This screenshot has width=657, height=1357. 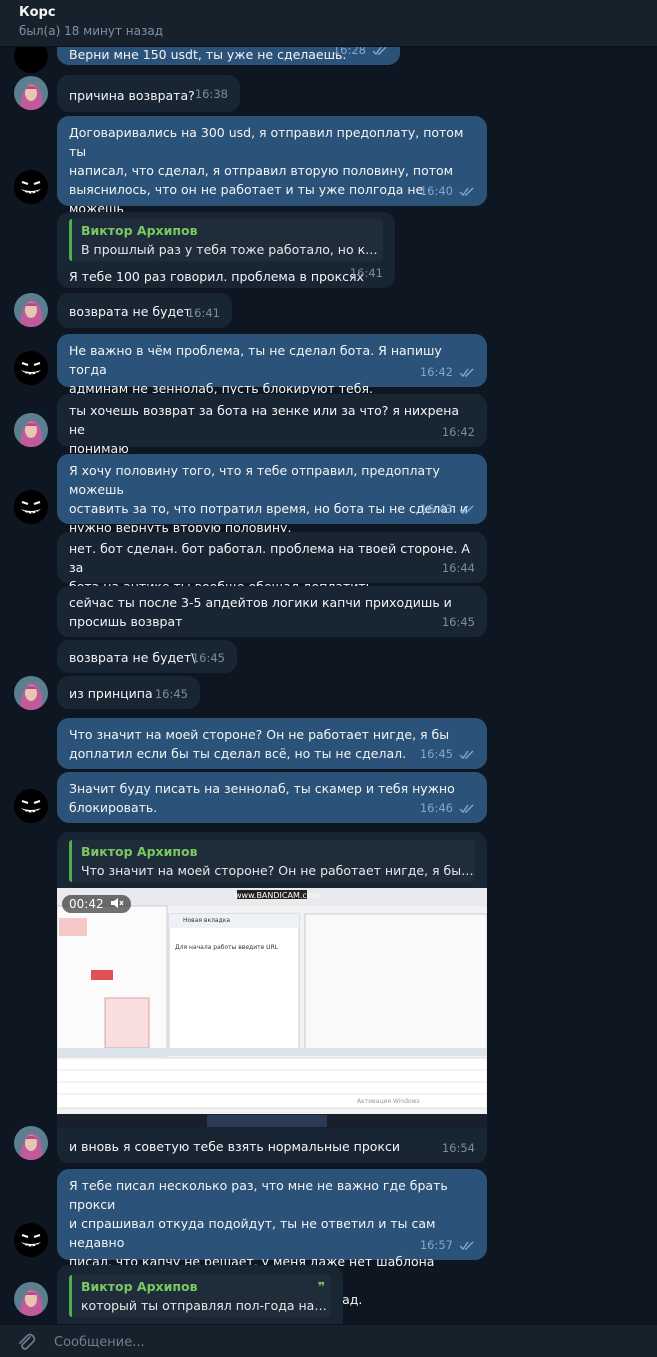 I want to click on contact-name: Корс, so click(x=37, y=12).